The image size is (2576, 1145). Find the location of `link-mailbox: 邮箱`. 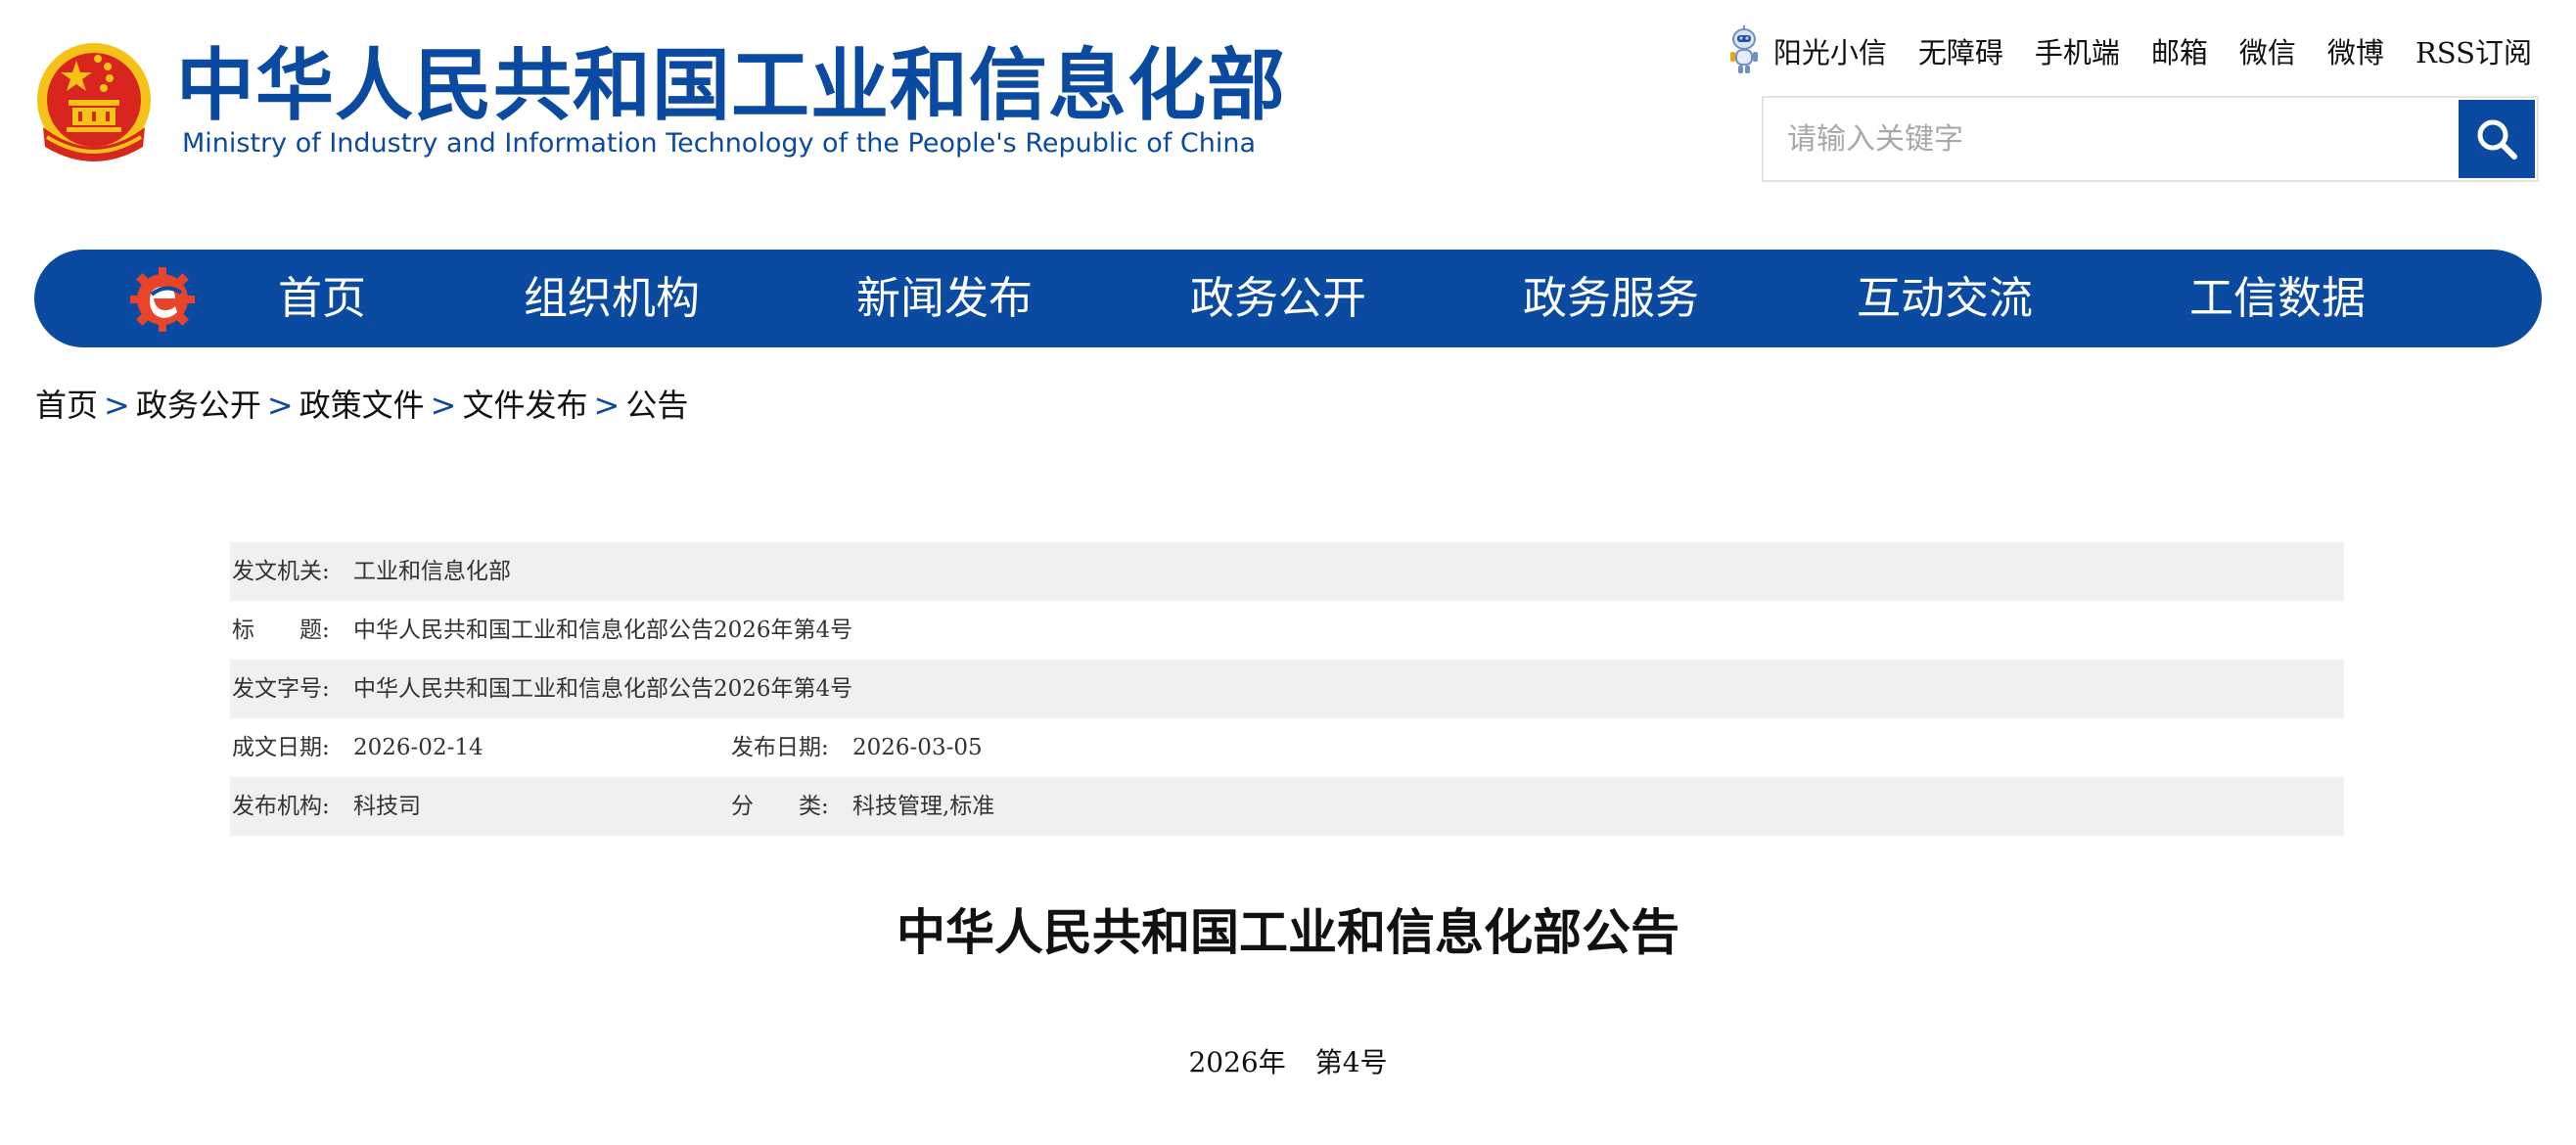

link-mailbox: 邮箱 is located at coordinates (2179, 50).